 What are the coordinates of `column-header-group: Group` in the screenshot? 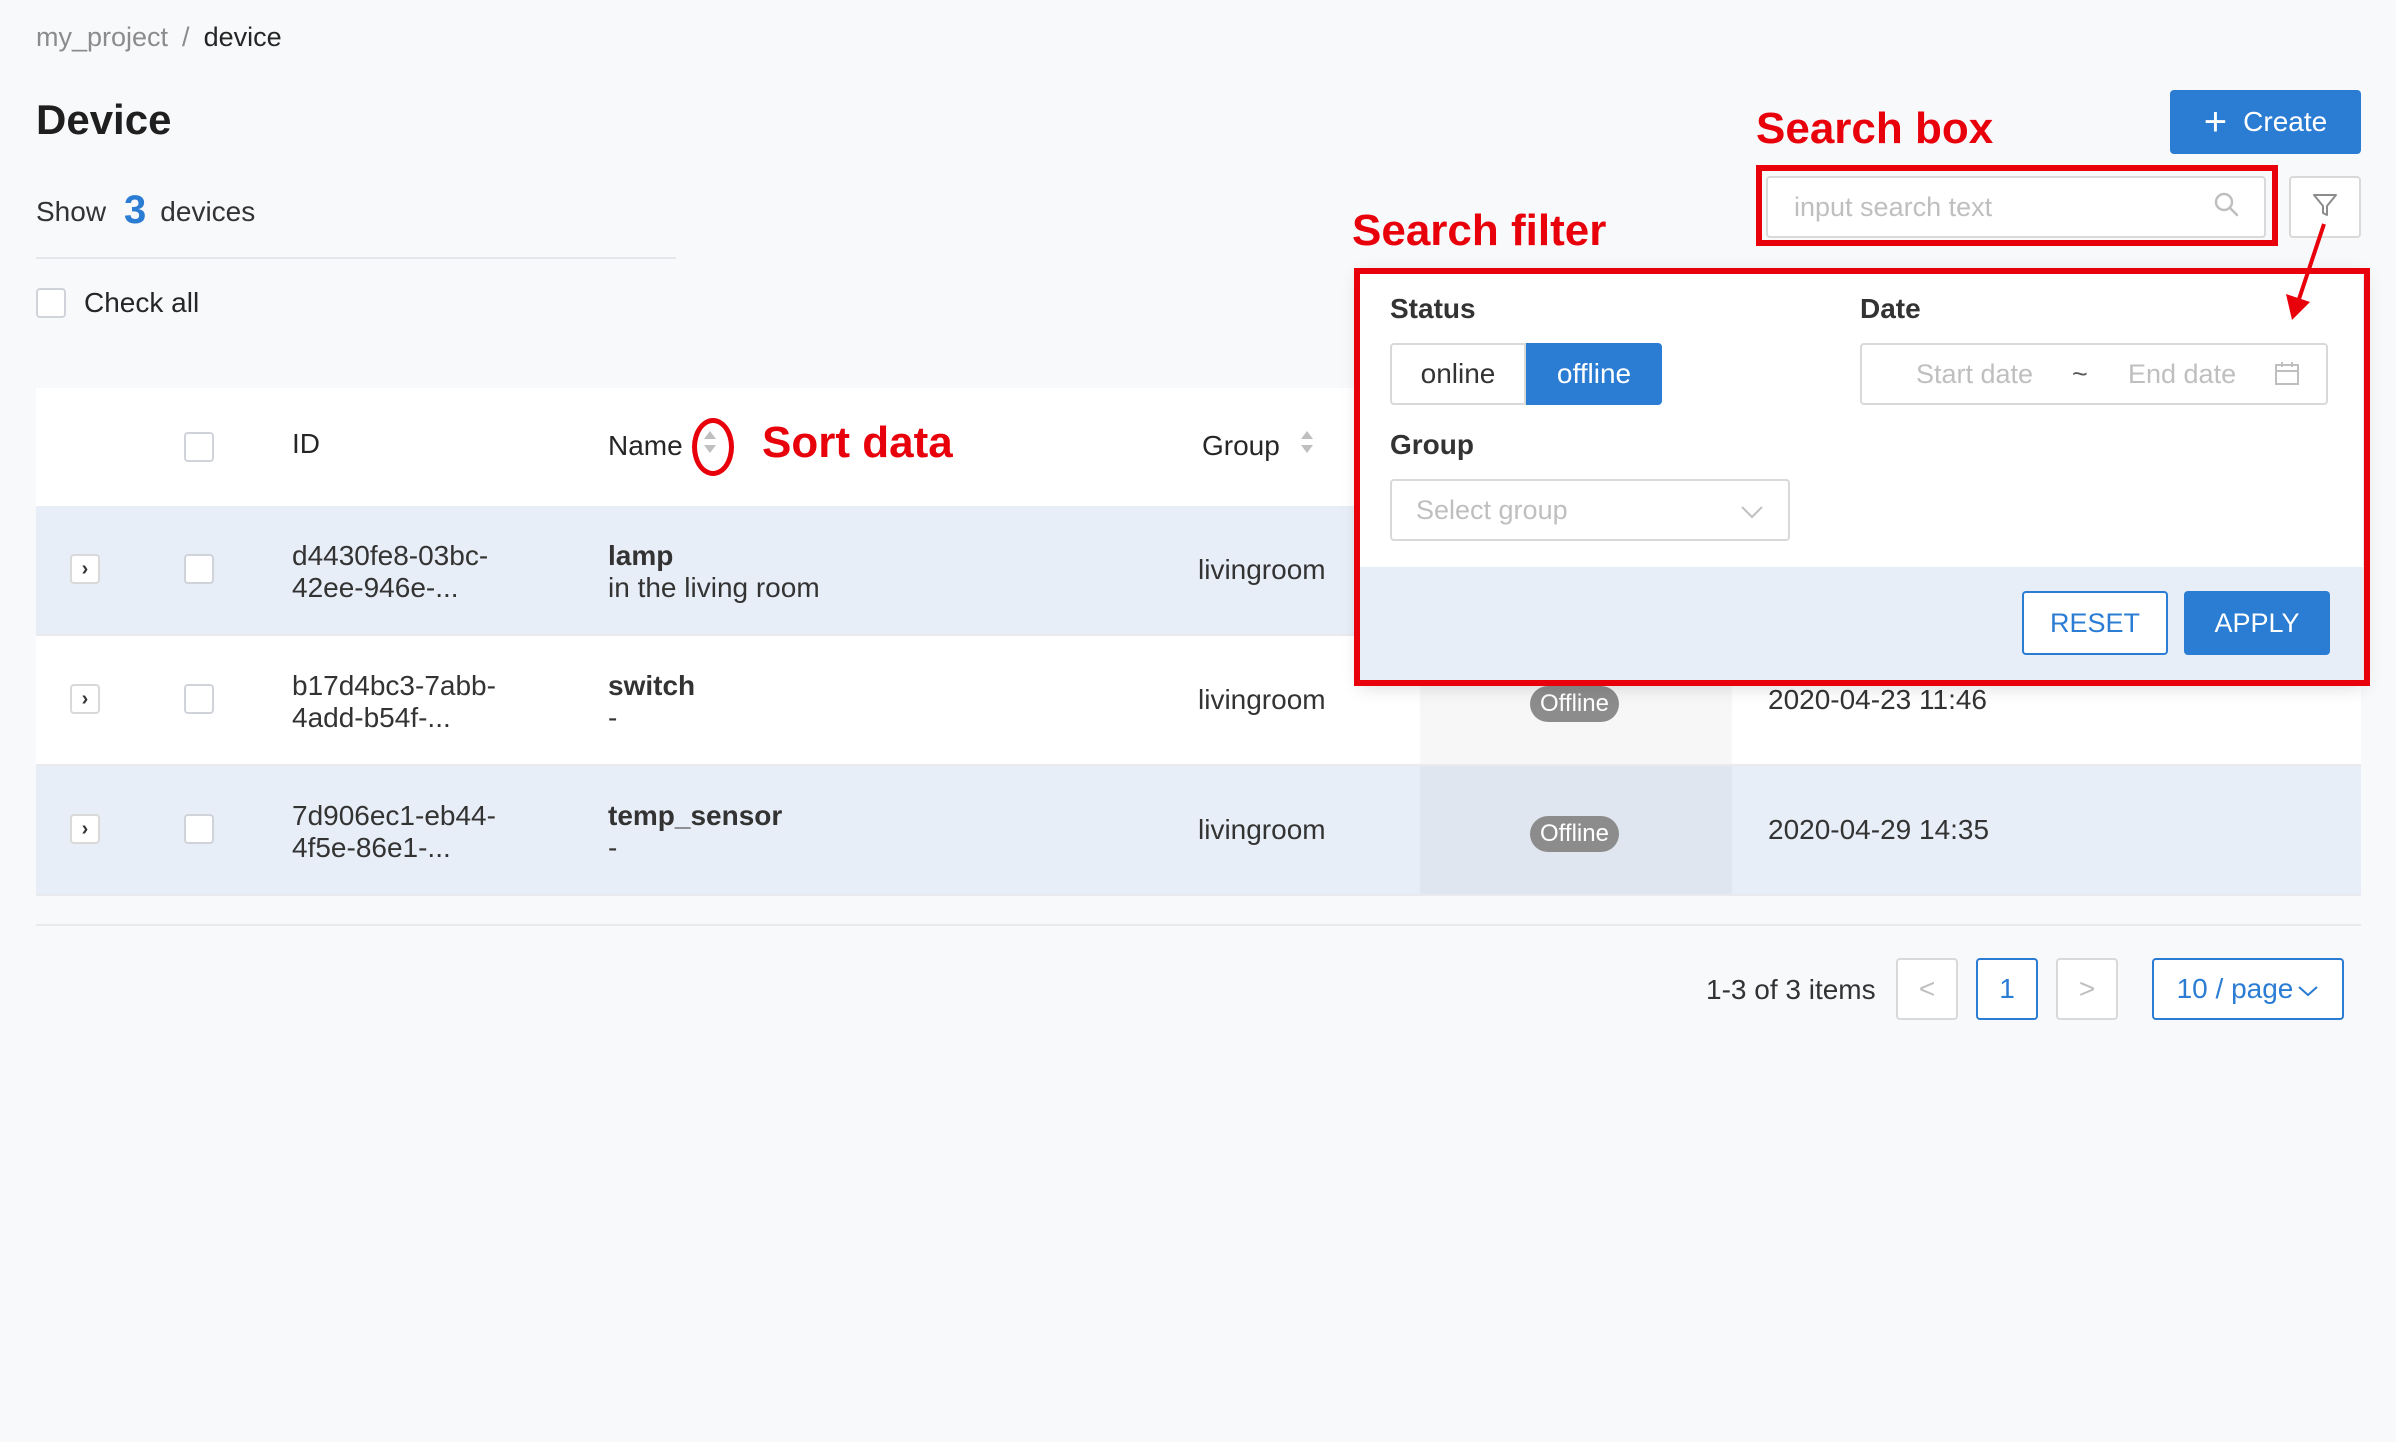 It's located at (1259, 445).